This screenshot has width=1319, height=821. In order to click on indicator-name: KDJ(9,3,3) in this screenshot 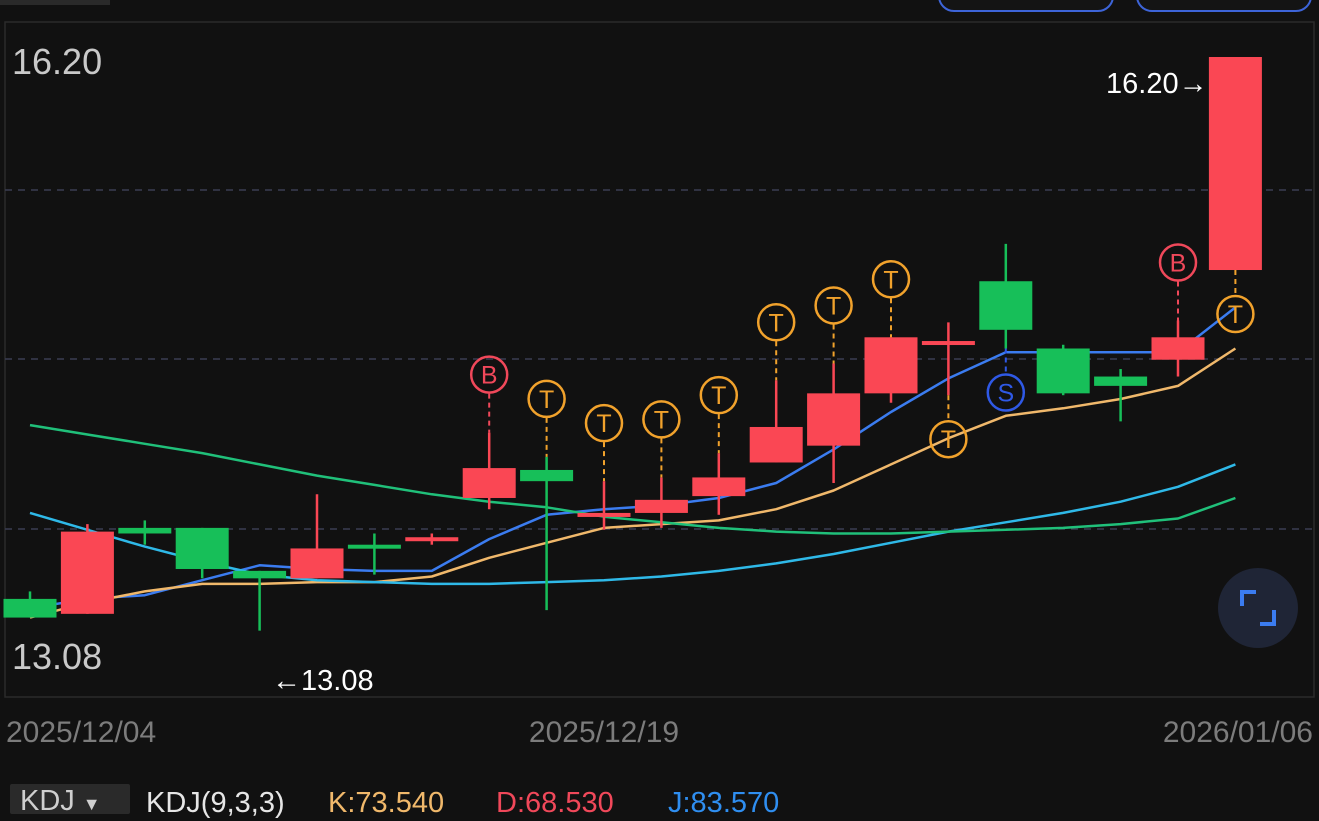, I will do `click(215, 803)`.